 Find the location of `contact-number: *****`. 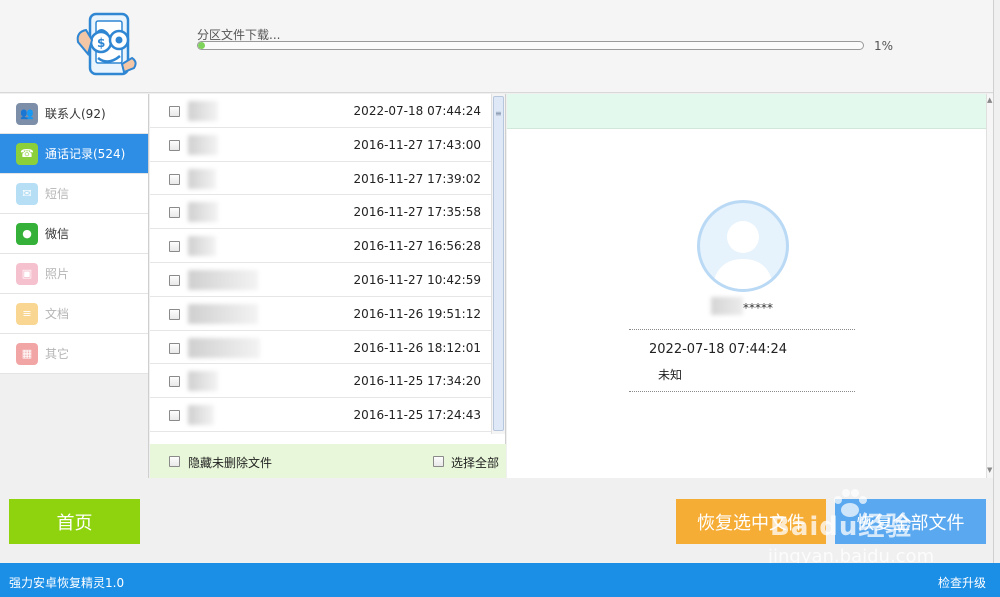

contact-number: ***** is located at coordinates (758, 308).